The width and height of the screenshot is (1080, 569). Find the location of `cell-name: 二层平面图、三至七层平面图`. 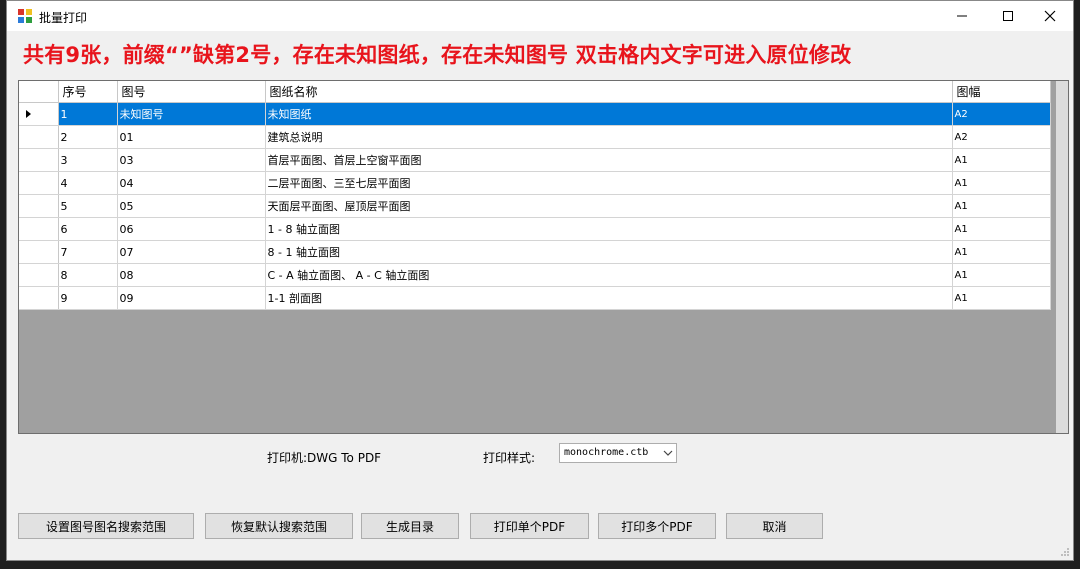

cell-name: 二层平面图、三至七层平面图 is located at coordinates (609, 183).